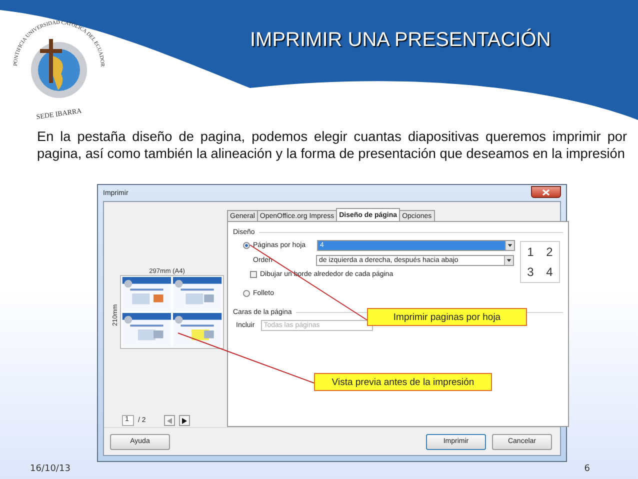 The width and height of the screenshot is (638, 479). I want to click on description-paragraph: En la pestaña diseño de pagina, podemos elegir cuantas diapositivas queremos imprimir por pagina, así como también la alineación y la forma de presentación que deseamos en la impresión, so click(332, 145).